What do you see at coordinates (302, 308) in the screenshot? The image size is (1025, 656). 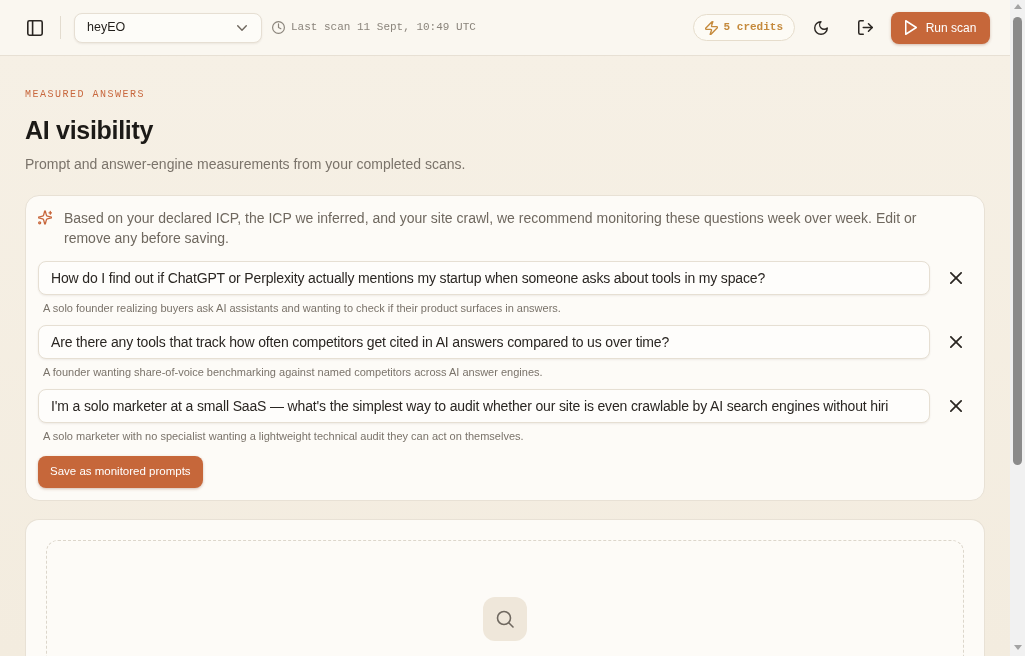 I see `prompt-hint: A solo founder realizing buyers ask AI assistants and wanting to check if their product surfaces in answers.` at bounding box center [302, 308].